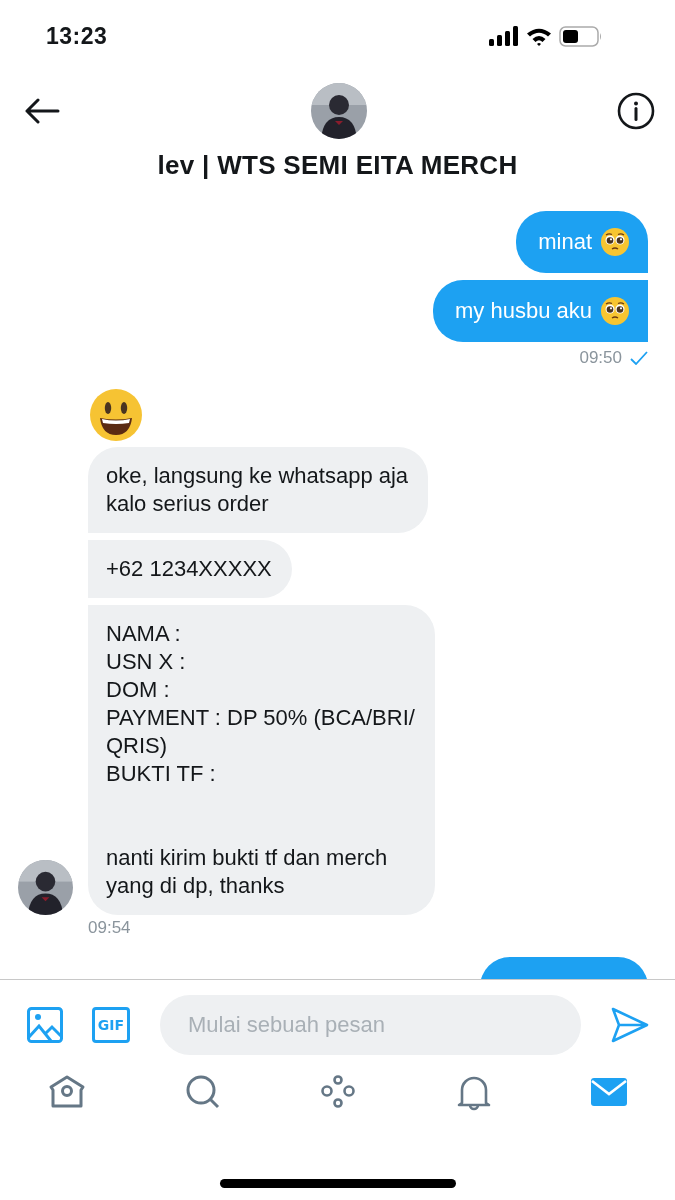  Describe the element at coordinates (67, 1092) in the screenshot. I see `home-tab` at that location.